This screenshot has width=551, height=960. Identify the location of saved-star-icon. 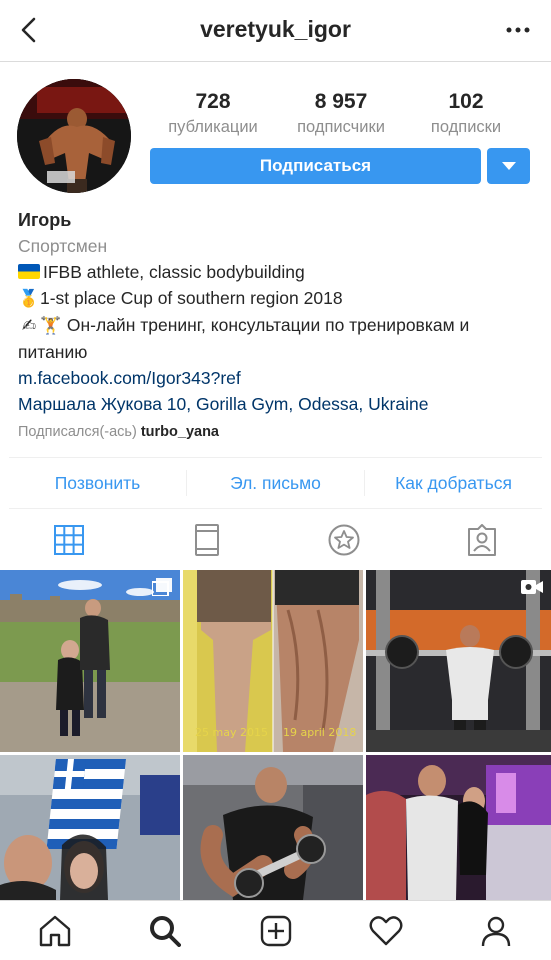
(344, 540).